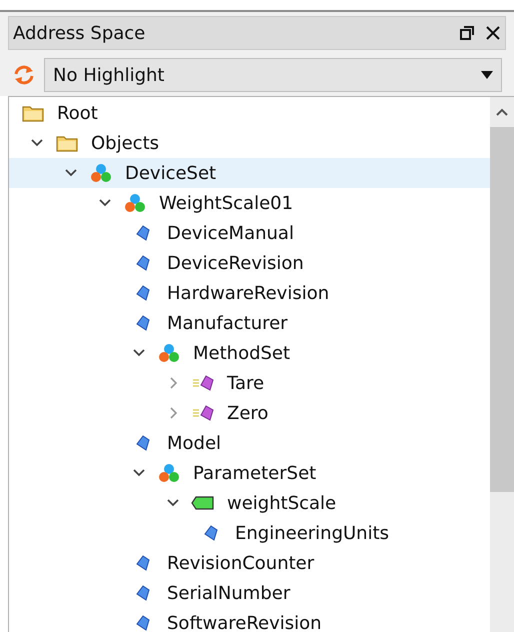  What do you see at coordinates (273, 75) in the screenshot?
I see `highlight-dropdown: No Highlight` at bounding box center [273, 75].